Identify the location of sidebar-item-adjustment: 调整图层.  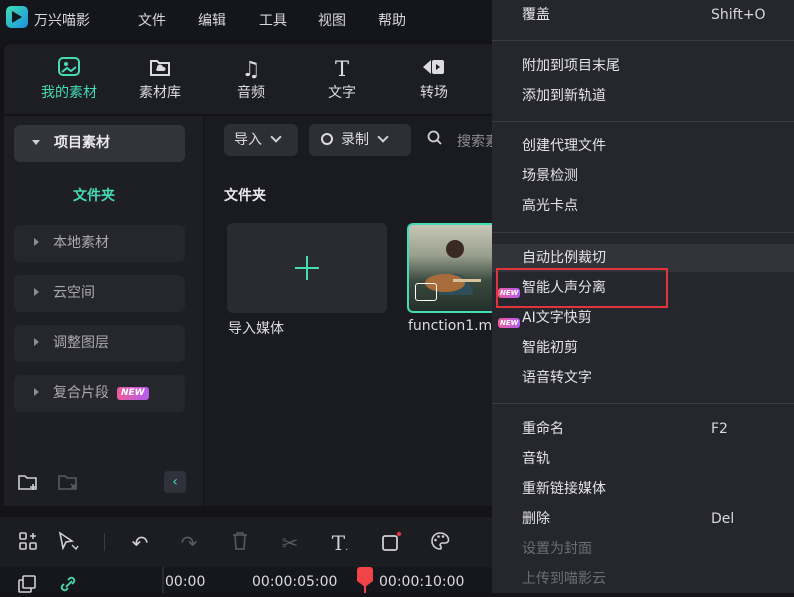
(99, 343).